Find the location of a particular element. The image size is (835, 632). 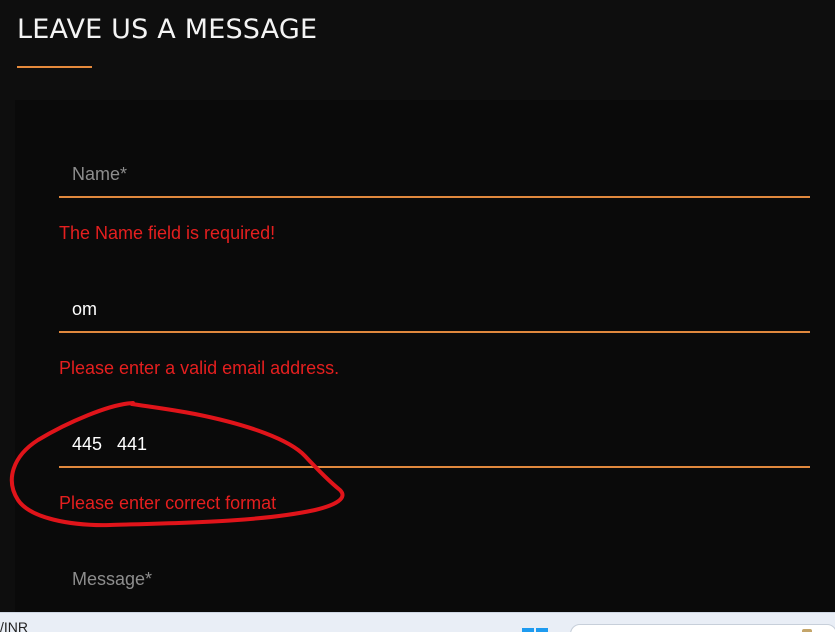

phone-input-value: 445 441 is located at coordinates (110, 444).